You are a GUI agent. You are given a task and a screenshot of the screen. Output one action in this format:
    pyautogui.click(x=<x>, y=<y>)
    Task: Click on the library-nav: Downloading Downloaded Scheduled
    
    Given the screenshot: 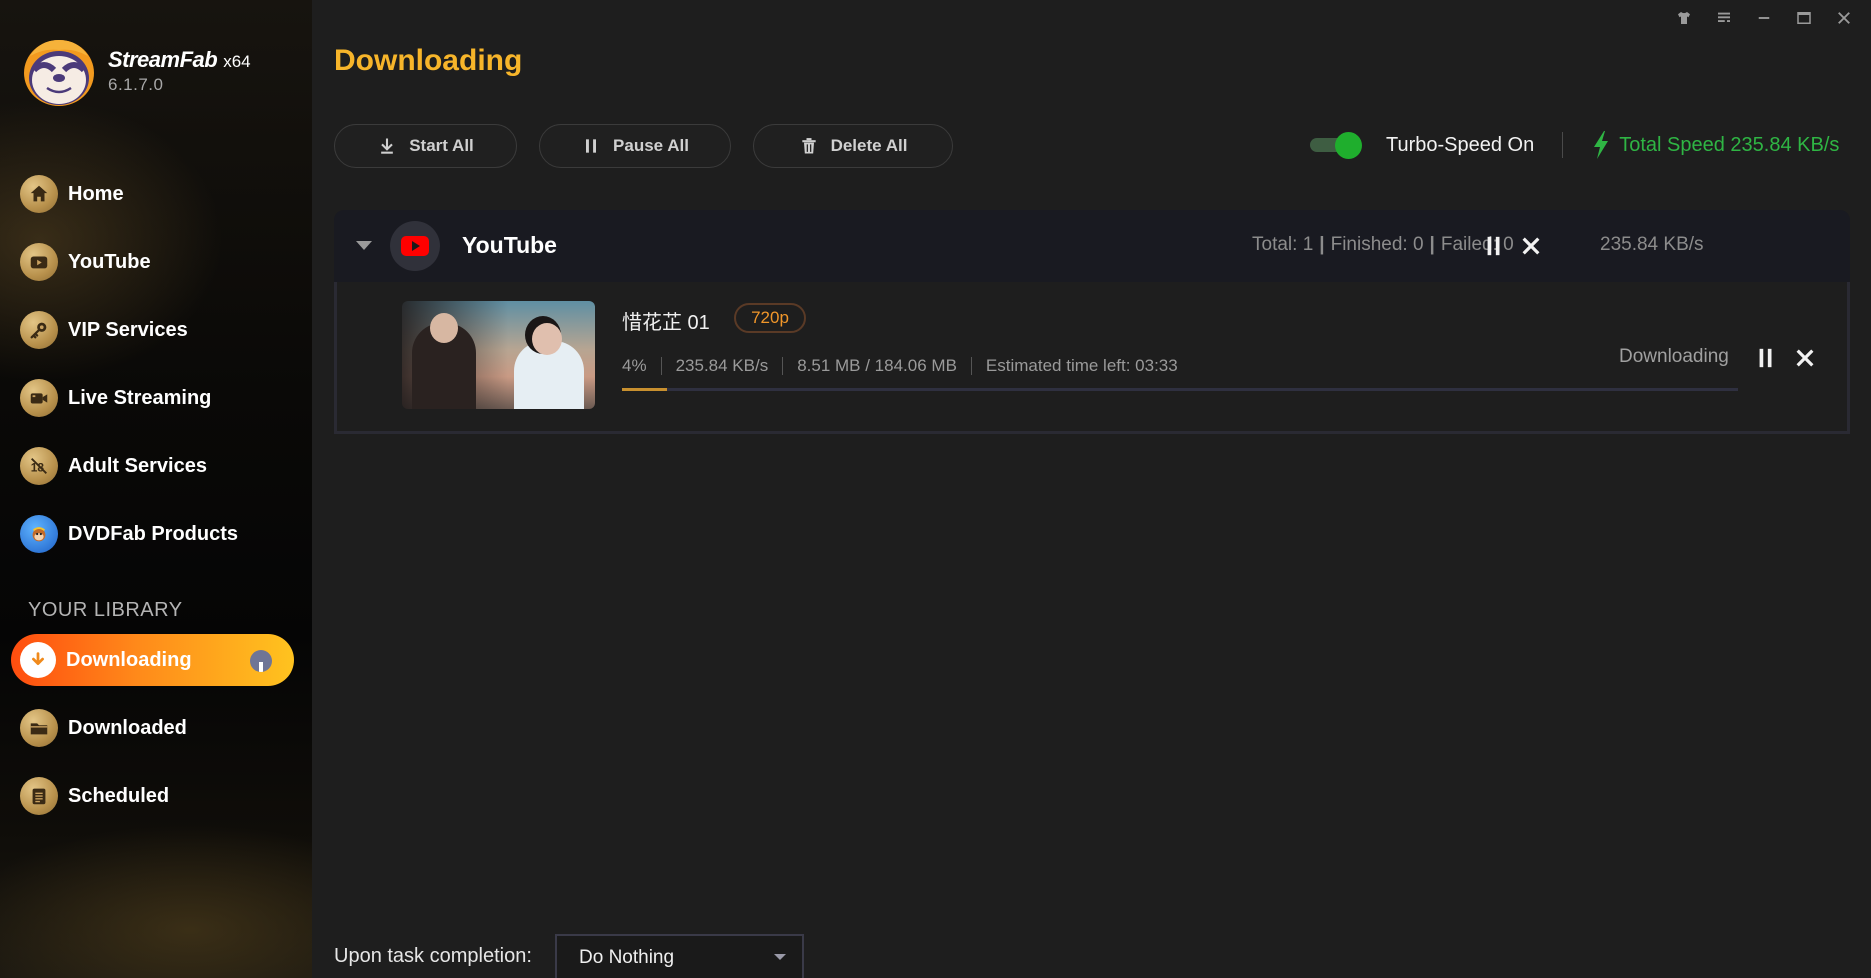 What is the action you would take?
    pyautogui.click(x=156, y=732)
    